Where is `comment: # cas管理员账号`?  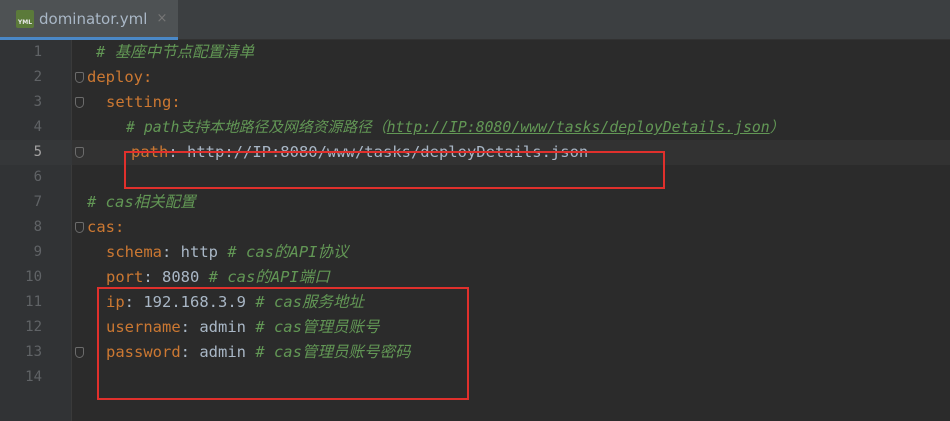 comment: # cas管理员账号 is located at coordinates (317, 327).